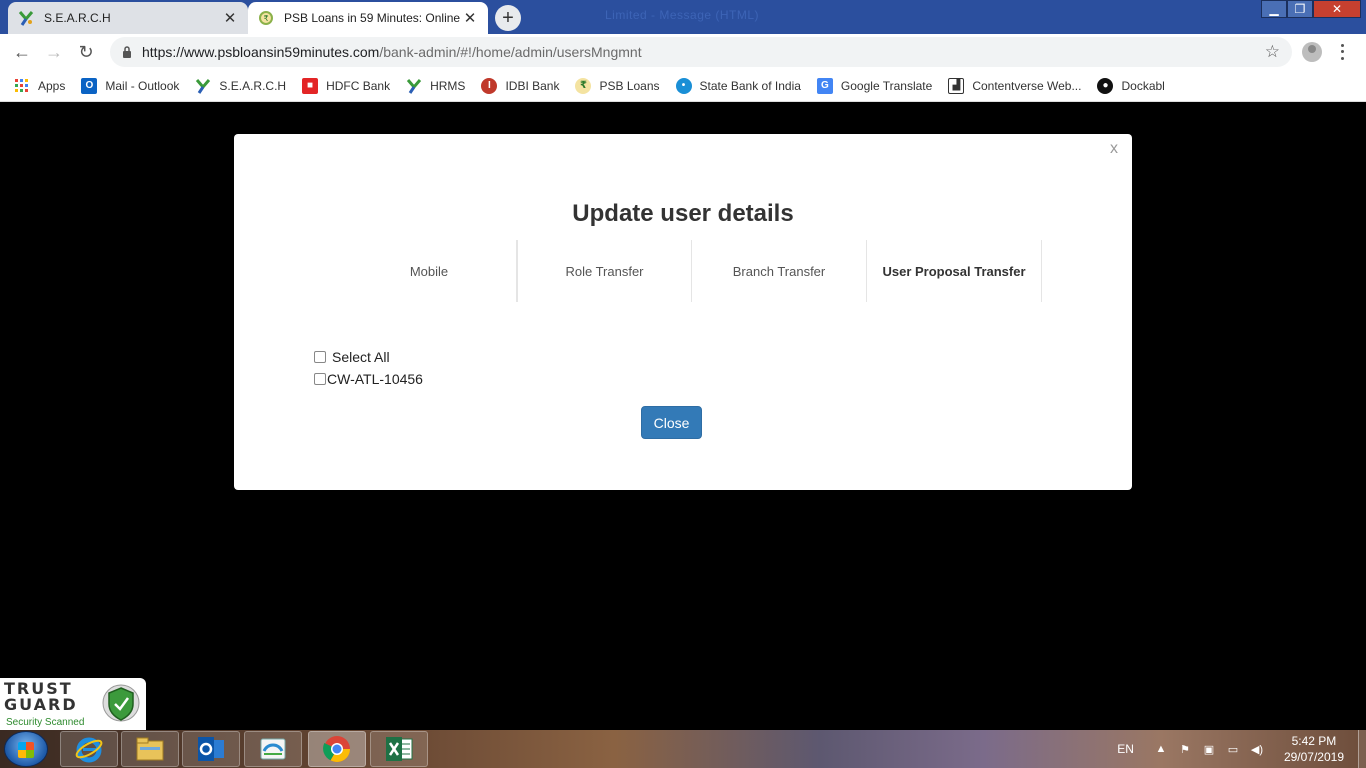 The height and width of the screenshot is (768, 1366). I want to click on reload-icon: ↻, so click(86, 52).